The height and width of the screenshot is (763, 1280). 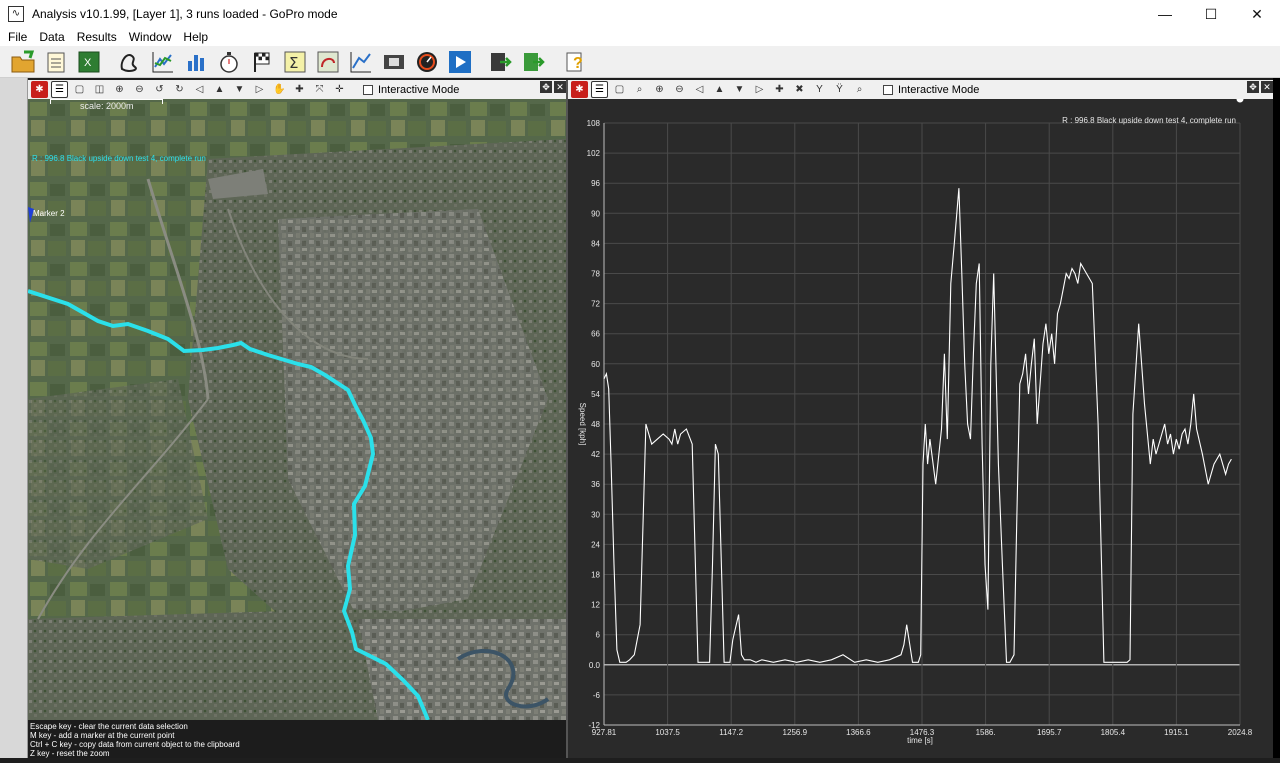 What do you see at coordinates (319, 89) in the screenshot?
I see `link-points-icon: ⤧` at bounding box center [319, 89].